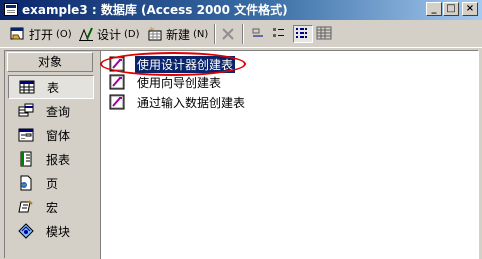 This screenshot has height=259, width=482. What do you see at coordinates (64, 34) in the screenshot?
I see `open-shortcut: (O)` at bounding box center [64, 34].